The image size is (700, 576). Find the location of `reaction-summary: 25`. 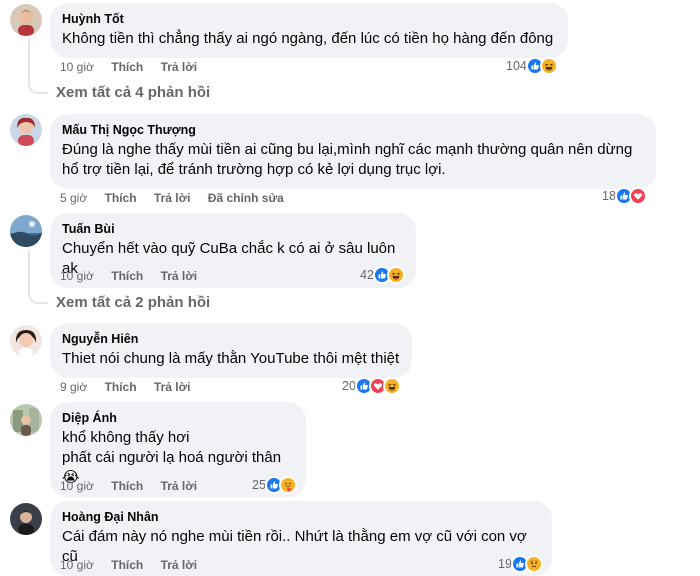

reaction-summary: 25 is located at coordinates (274, 485).